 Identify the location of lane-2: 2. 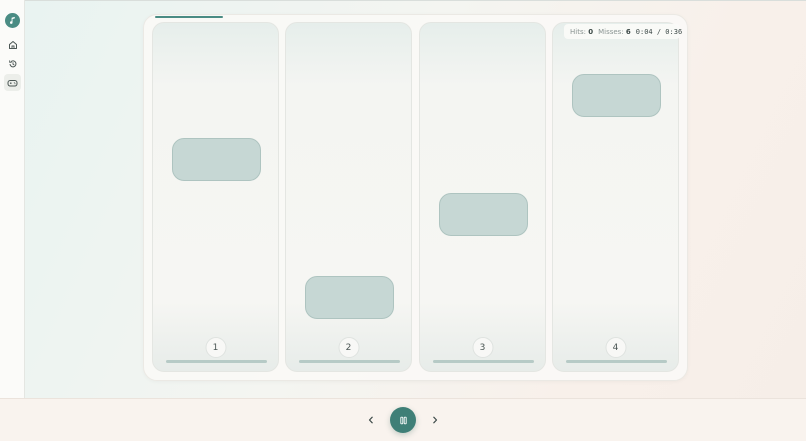
(348, 197).